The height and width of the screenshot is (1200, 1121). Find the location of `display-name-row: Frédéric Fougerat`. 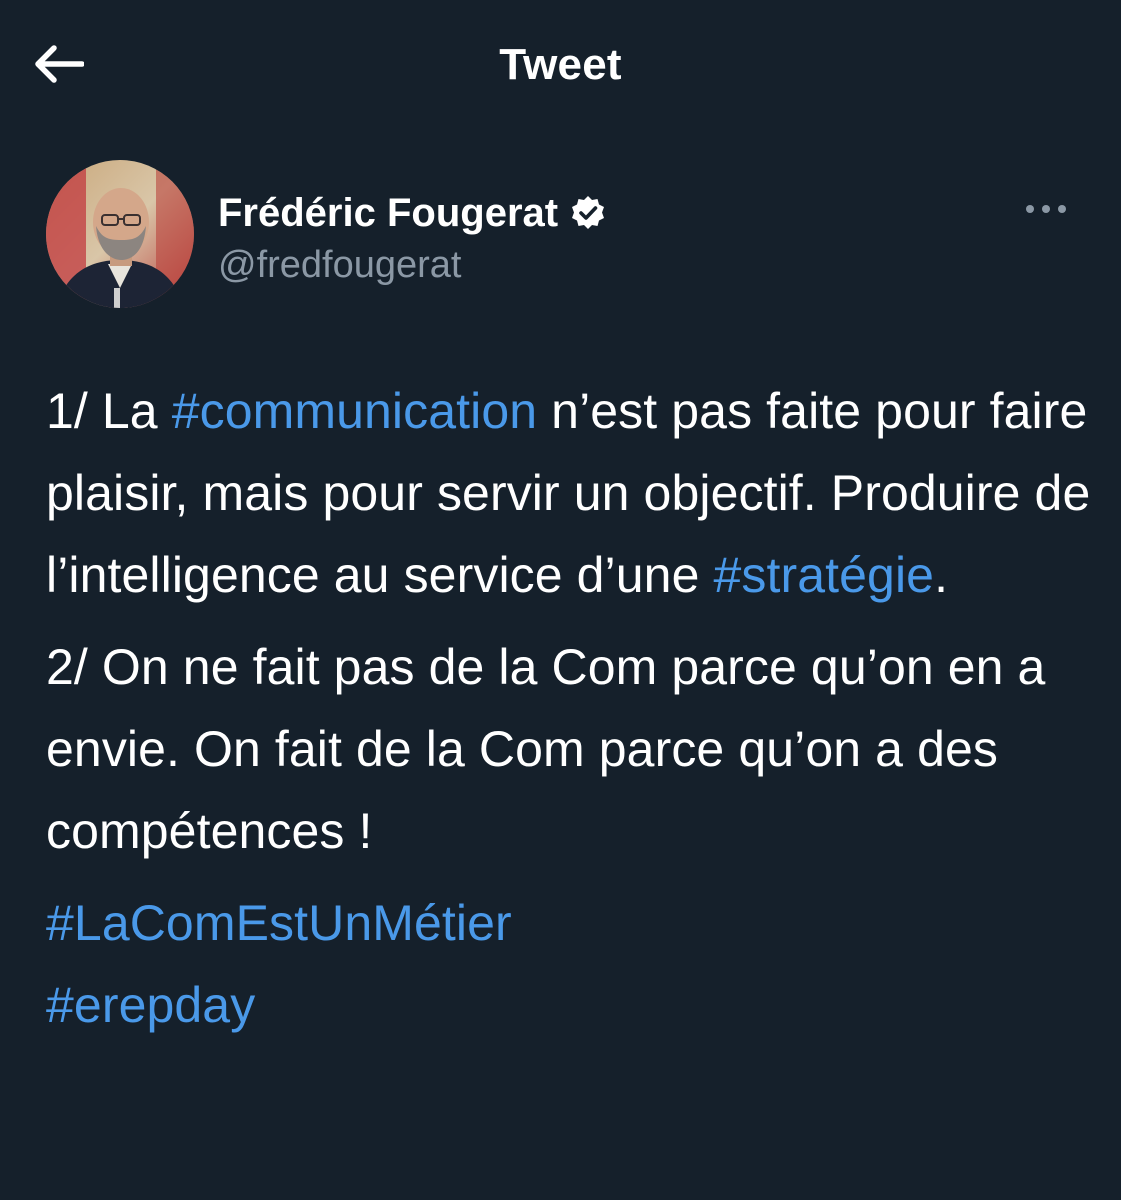

display-name-row: Frédéric Fougerat is located at coordinates (412, 213).